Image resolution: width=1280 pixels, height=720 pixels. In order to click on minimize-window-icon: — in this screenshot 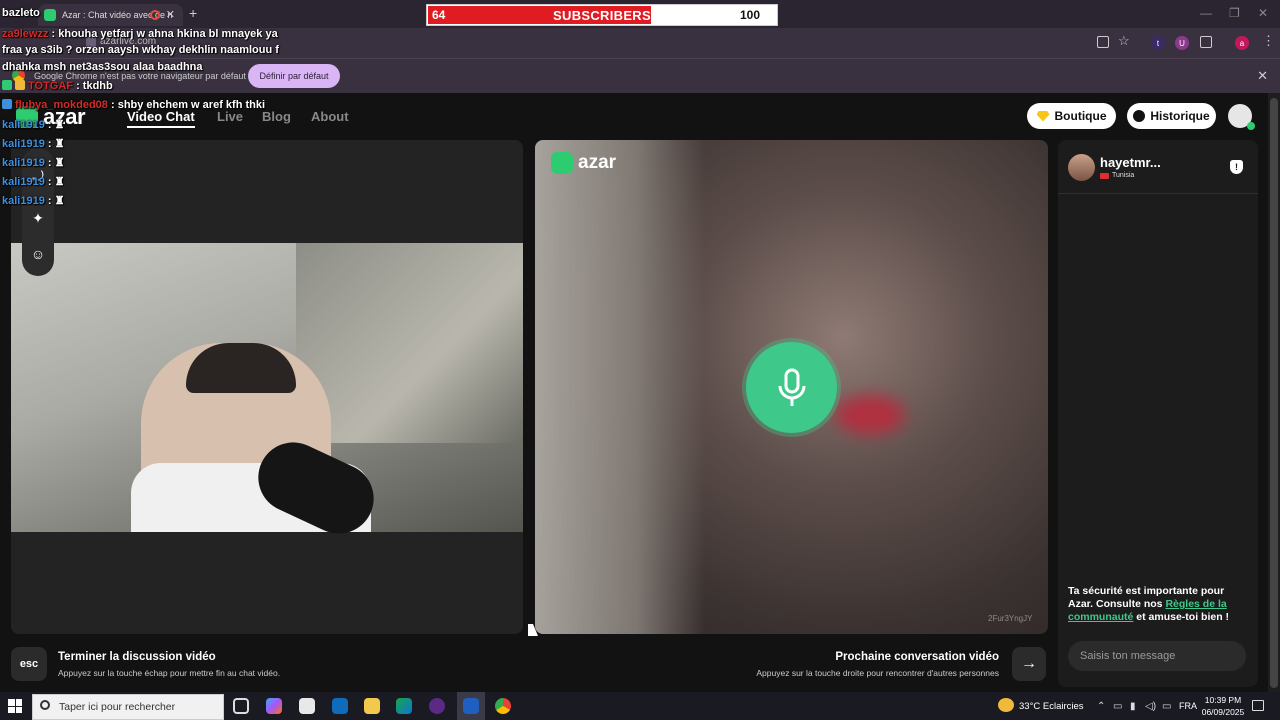, I will do `click(1206, 13)`.